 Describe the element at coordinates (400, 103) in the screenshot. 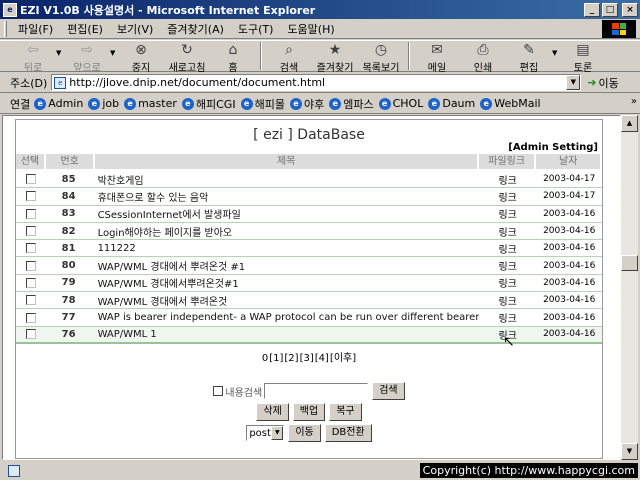

I see `link-chol: e CHOL` at that location.